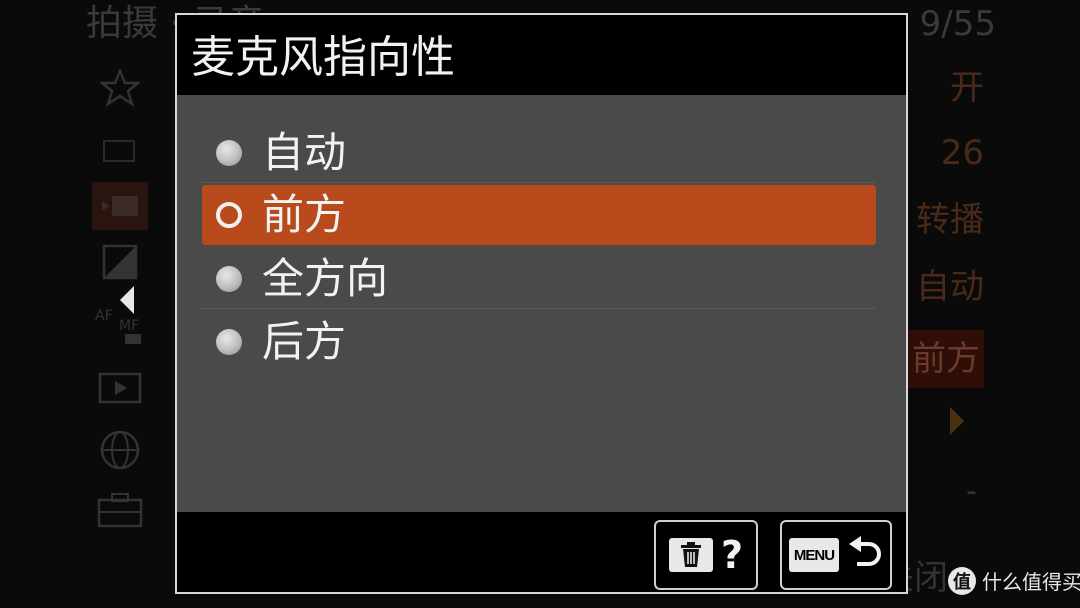  I want to click on chevron-right-icon, so click(957, 421).